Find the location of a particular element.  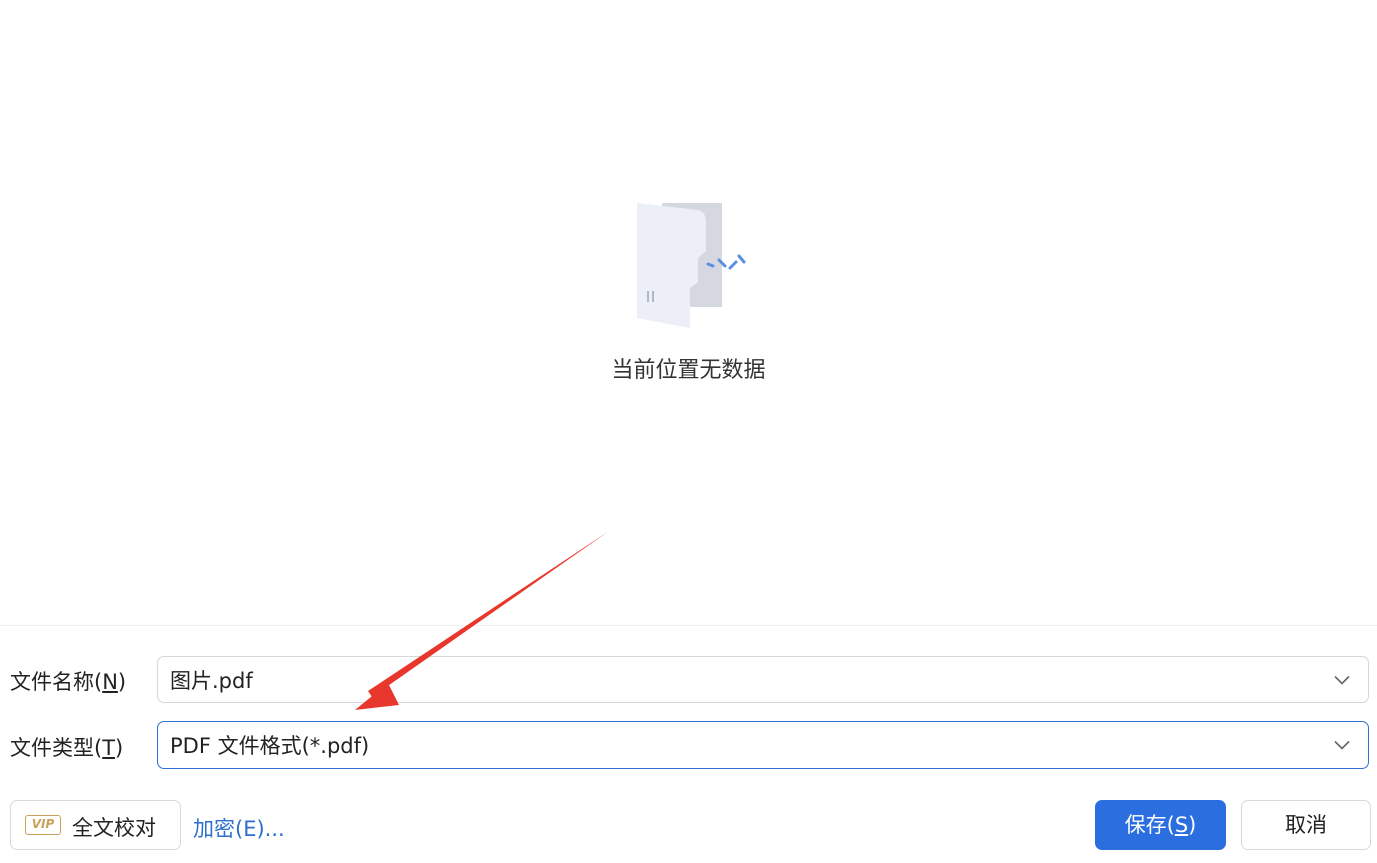

cancel-button: 取消 is located at coordinates (1306, 825).